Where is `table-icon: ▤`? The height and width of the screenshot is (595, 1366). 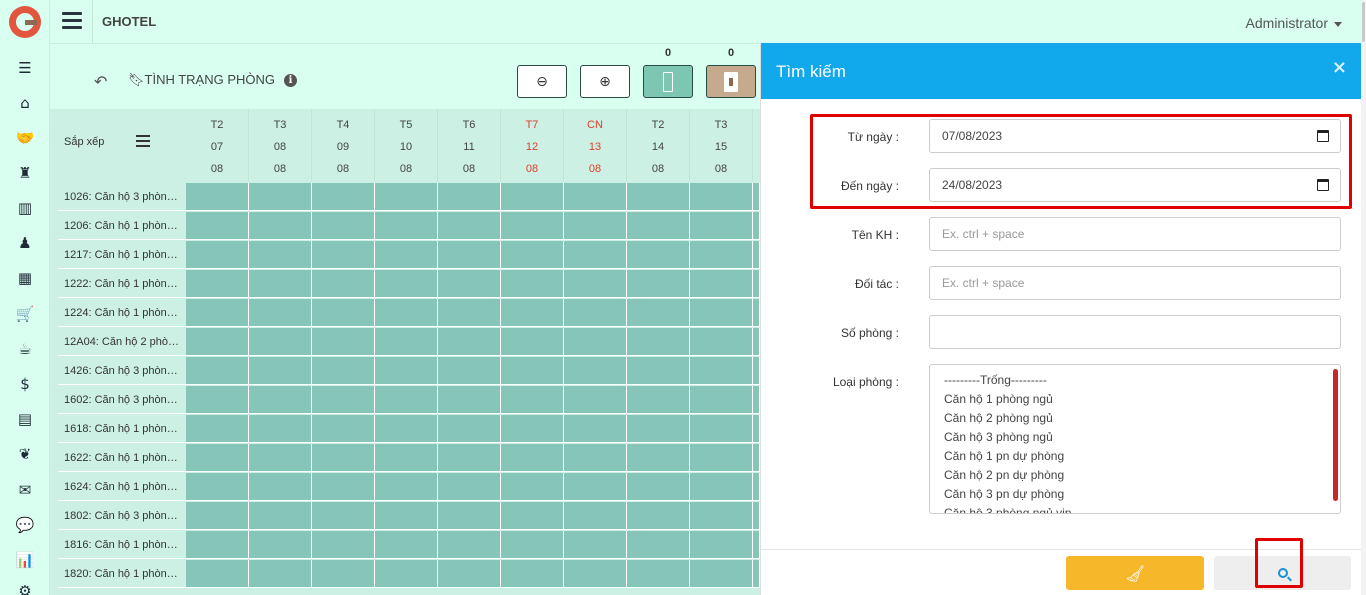 table-icon: ▤ is located at coordinates (25, 419).